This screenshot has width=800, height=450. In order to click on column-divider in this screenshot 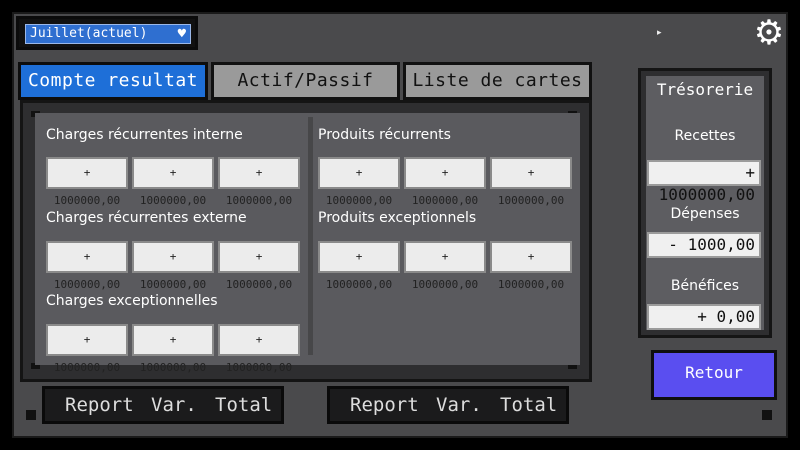, I will do `click(310, 236)`.